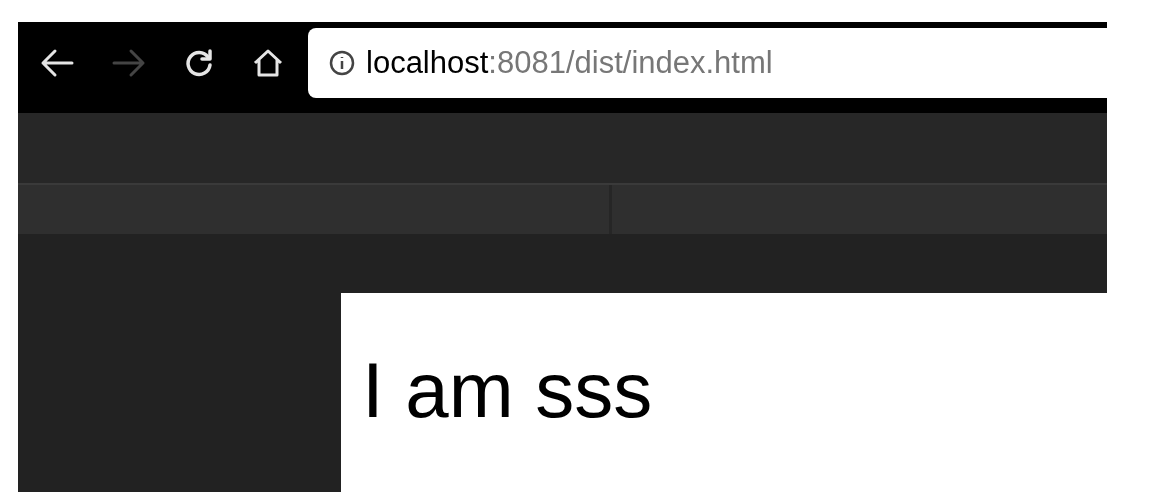  I want to click on url-text: localhost:8081/dist/index.html, so click(569, 62).